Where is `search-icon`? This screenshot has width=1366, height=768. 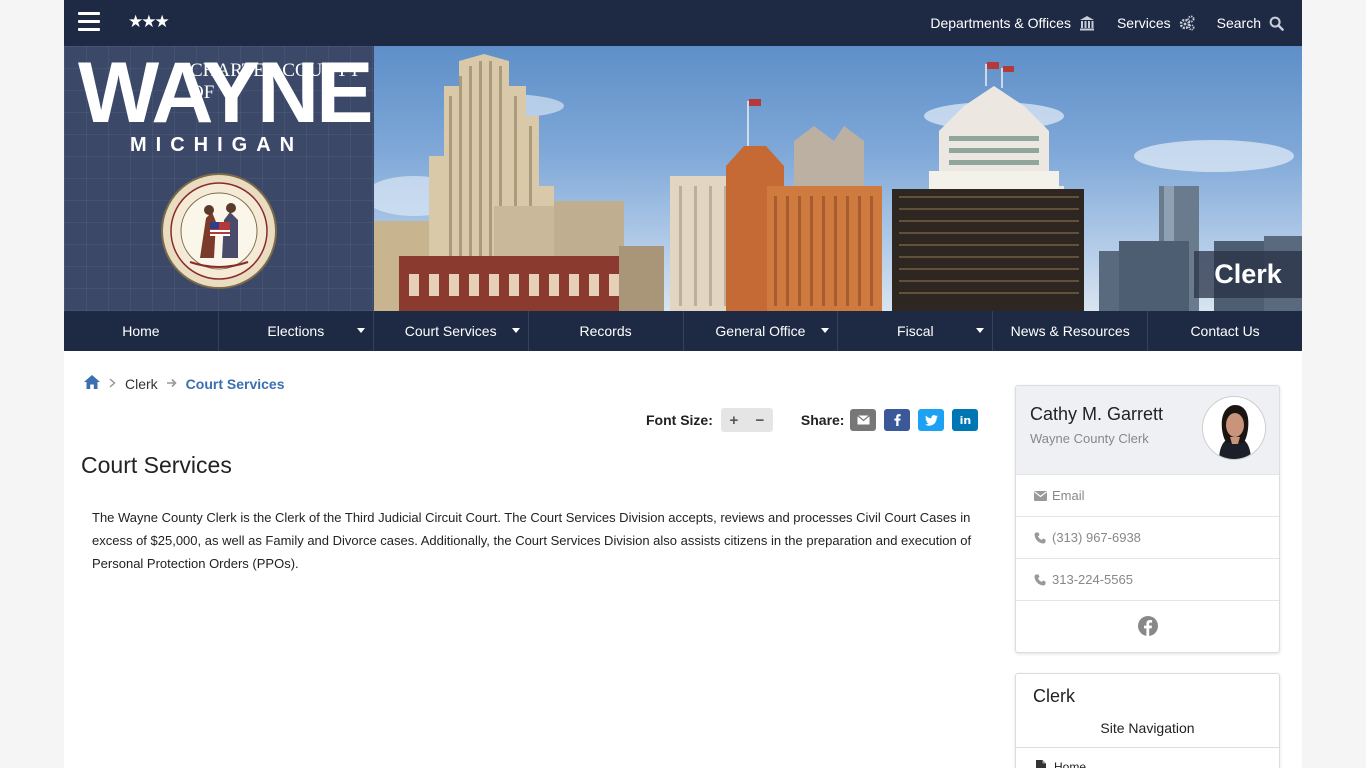
search-icon is located at coordinates (1276, 23).